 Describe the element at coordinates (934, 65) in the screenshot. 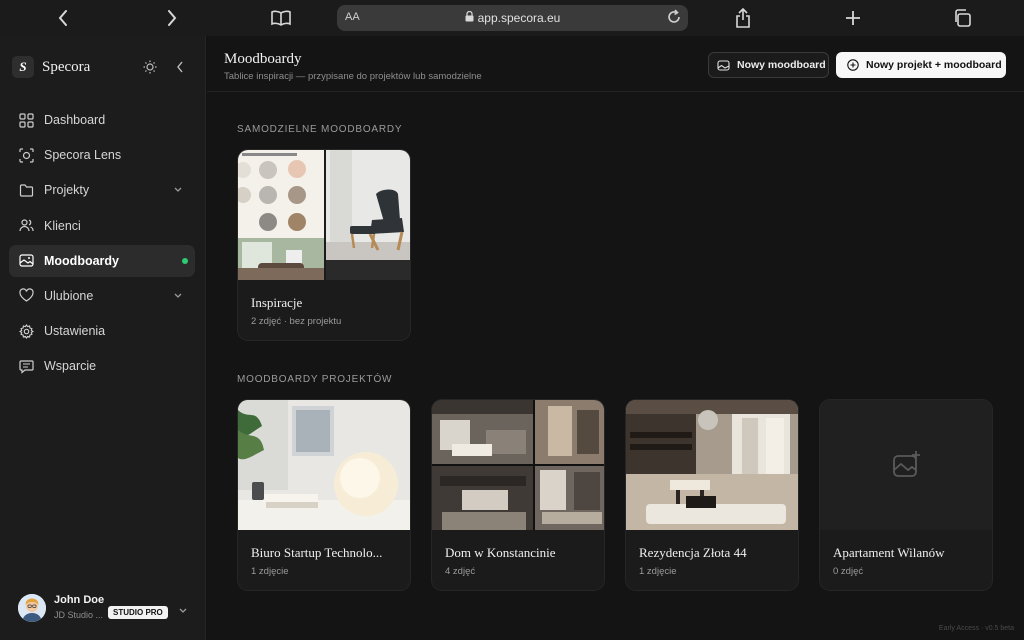

I see `new-project-moodboard-label: Nowy projekt + moodboard` at that location.